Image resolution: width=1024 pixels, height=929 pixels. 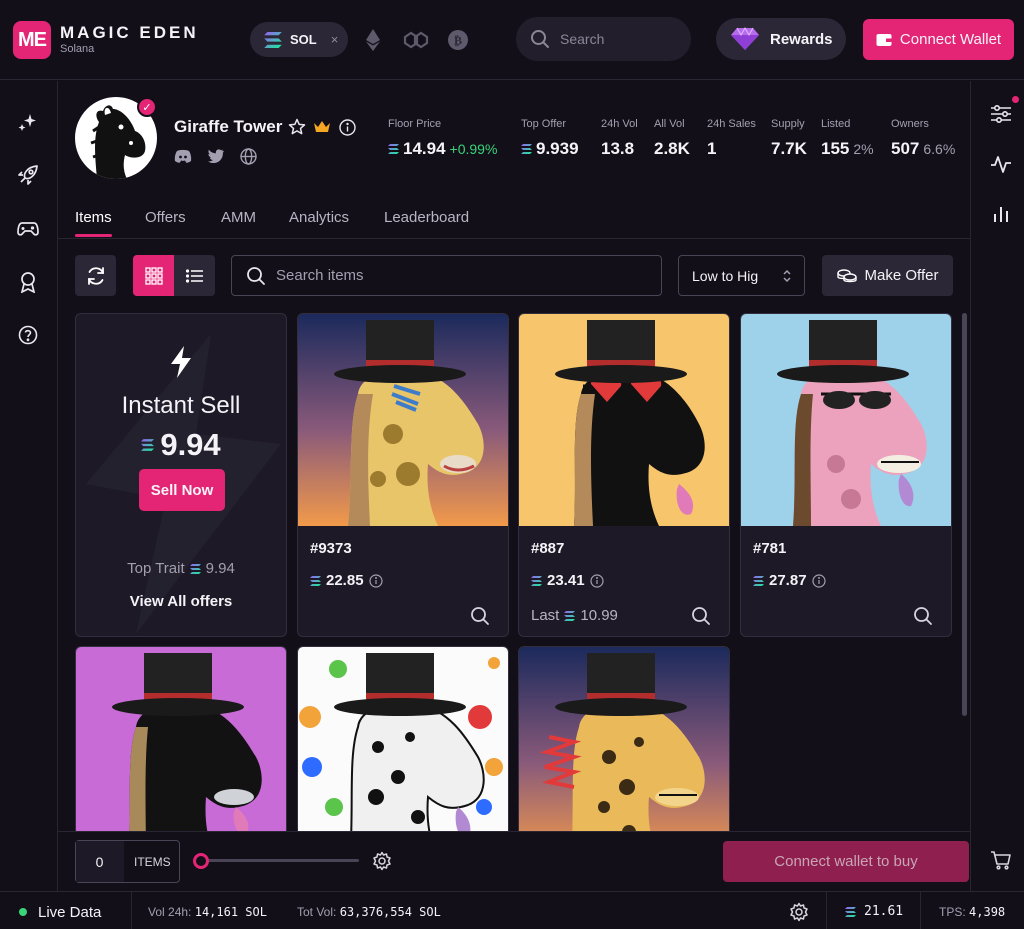 What do you see at coordinates (28, 229) in the screenshot?
I see `gamepad-icon` at bounding box center [28, 229].